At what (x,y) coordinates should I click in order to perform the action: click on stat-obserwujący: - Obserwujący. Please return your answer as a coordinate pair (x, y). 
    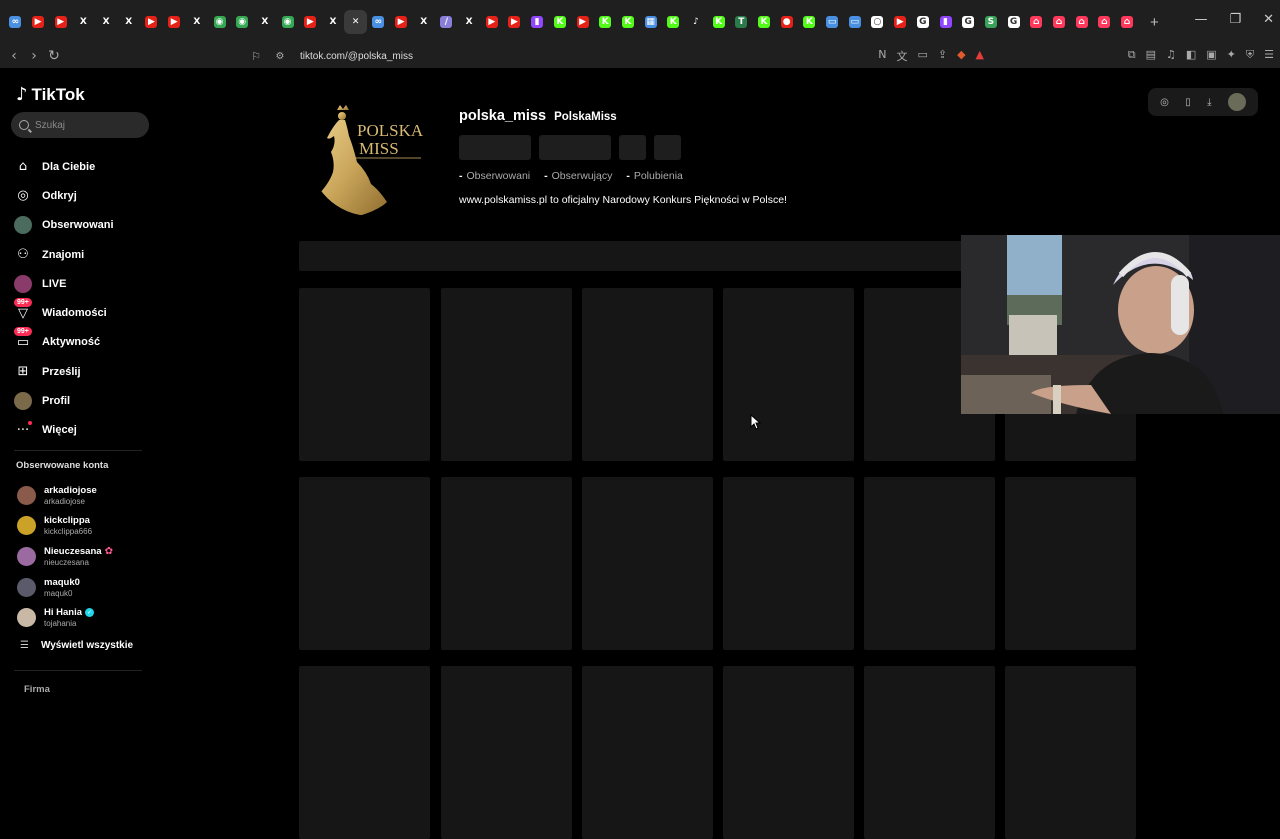
    Looking at the image, I should click on (578, 176).